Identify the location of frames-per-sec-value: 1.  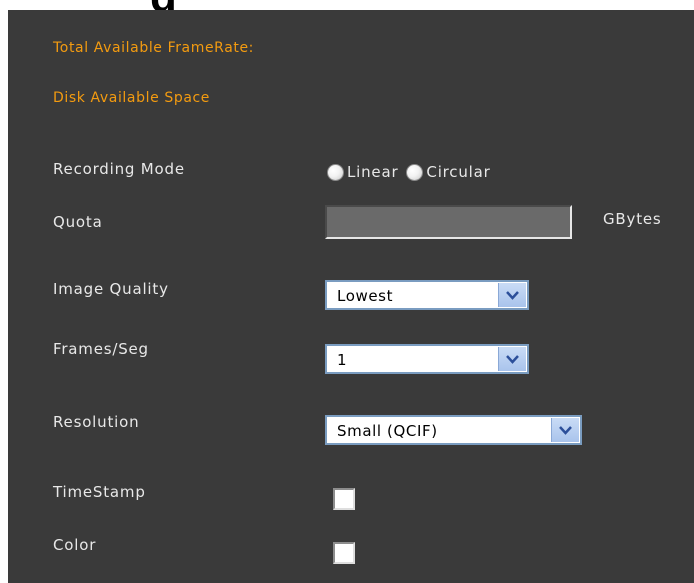
(342, 360).